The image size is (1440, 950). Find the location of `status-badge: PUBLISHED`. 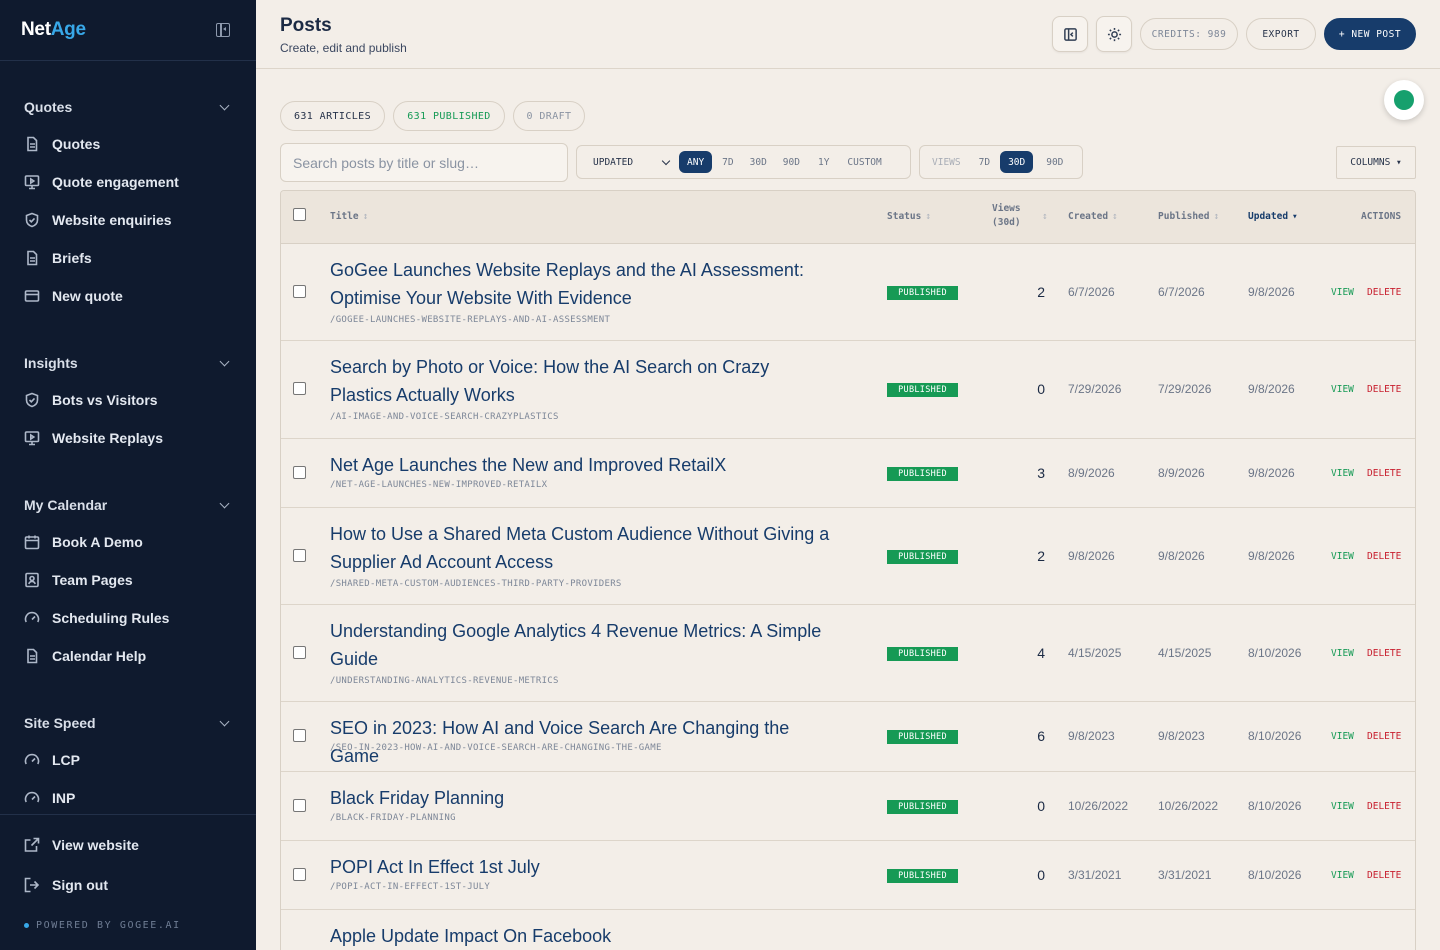

status-badge: PUBLISHED is located at coordinates (922, 293).